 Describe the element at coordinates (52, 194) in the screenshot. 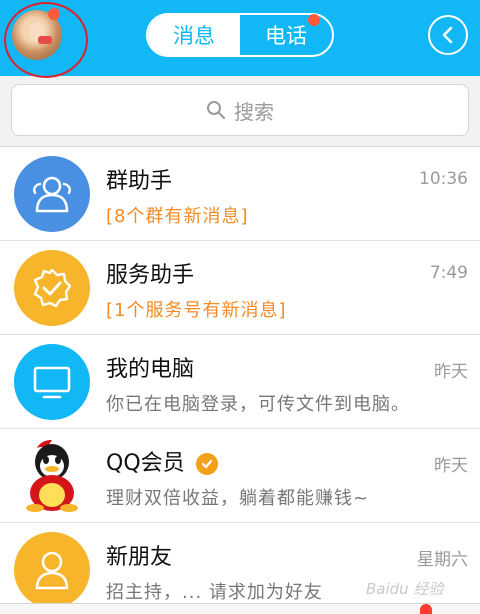

I see `group-icon` at that location.